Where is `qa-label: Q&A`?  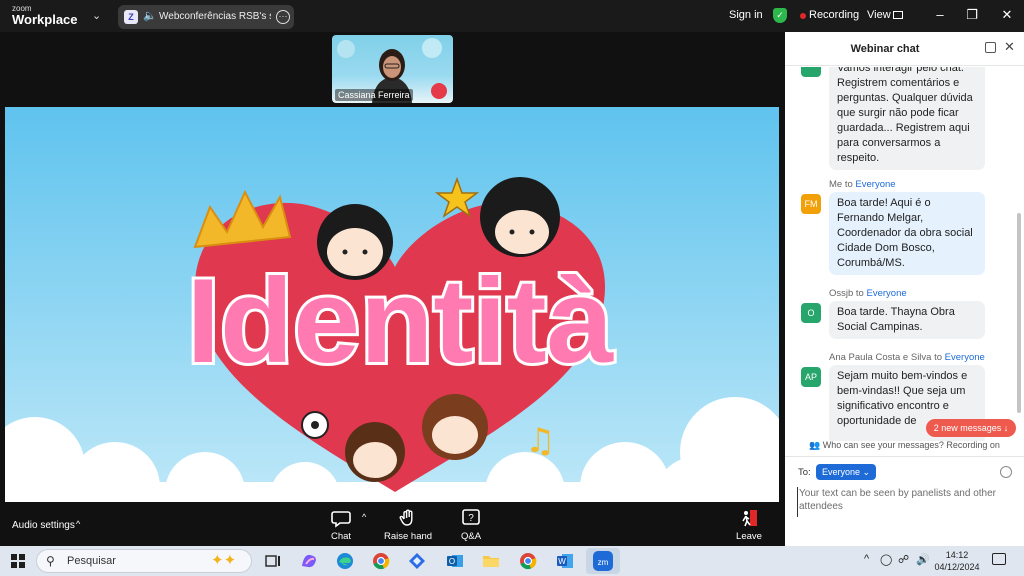 qa-label: Q&A is located at coordinates (471, 536).